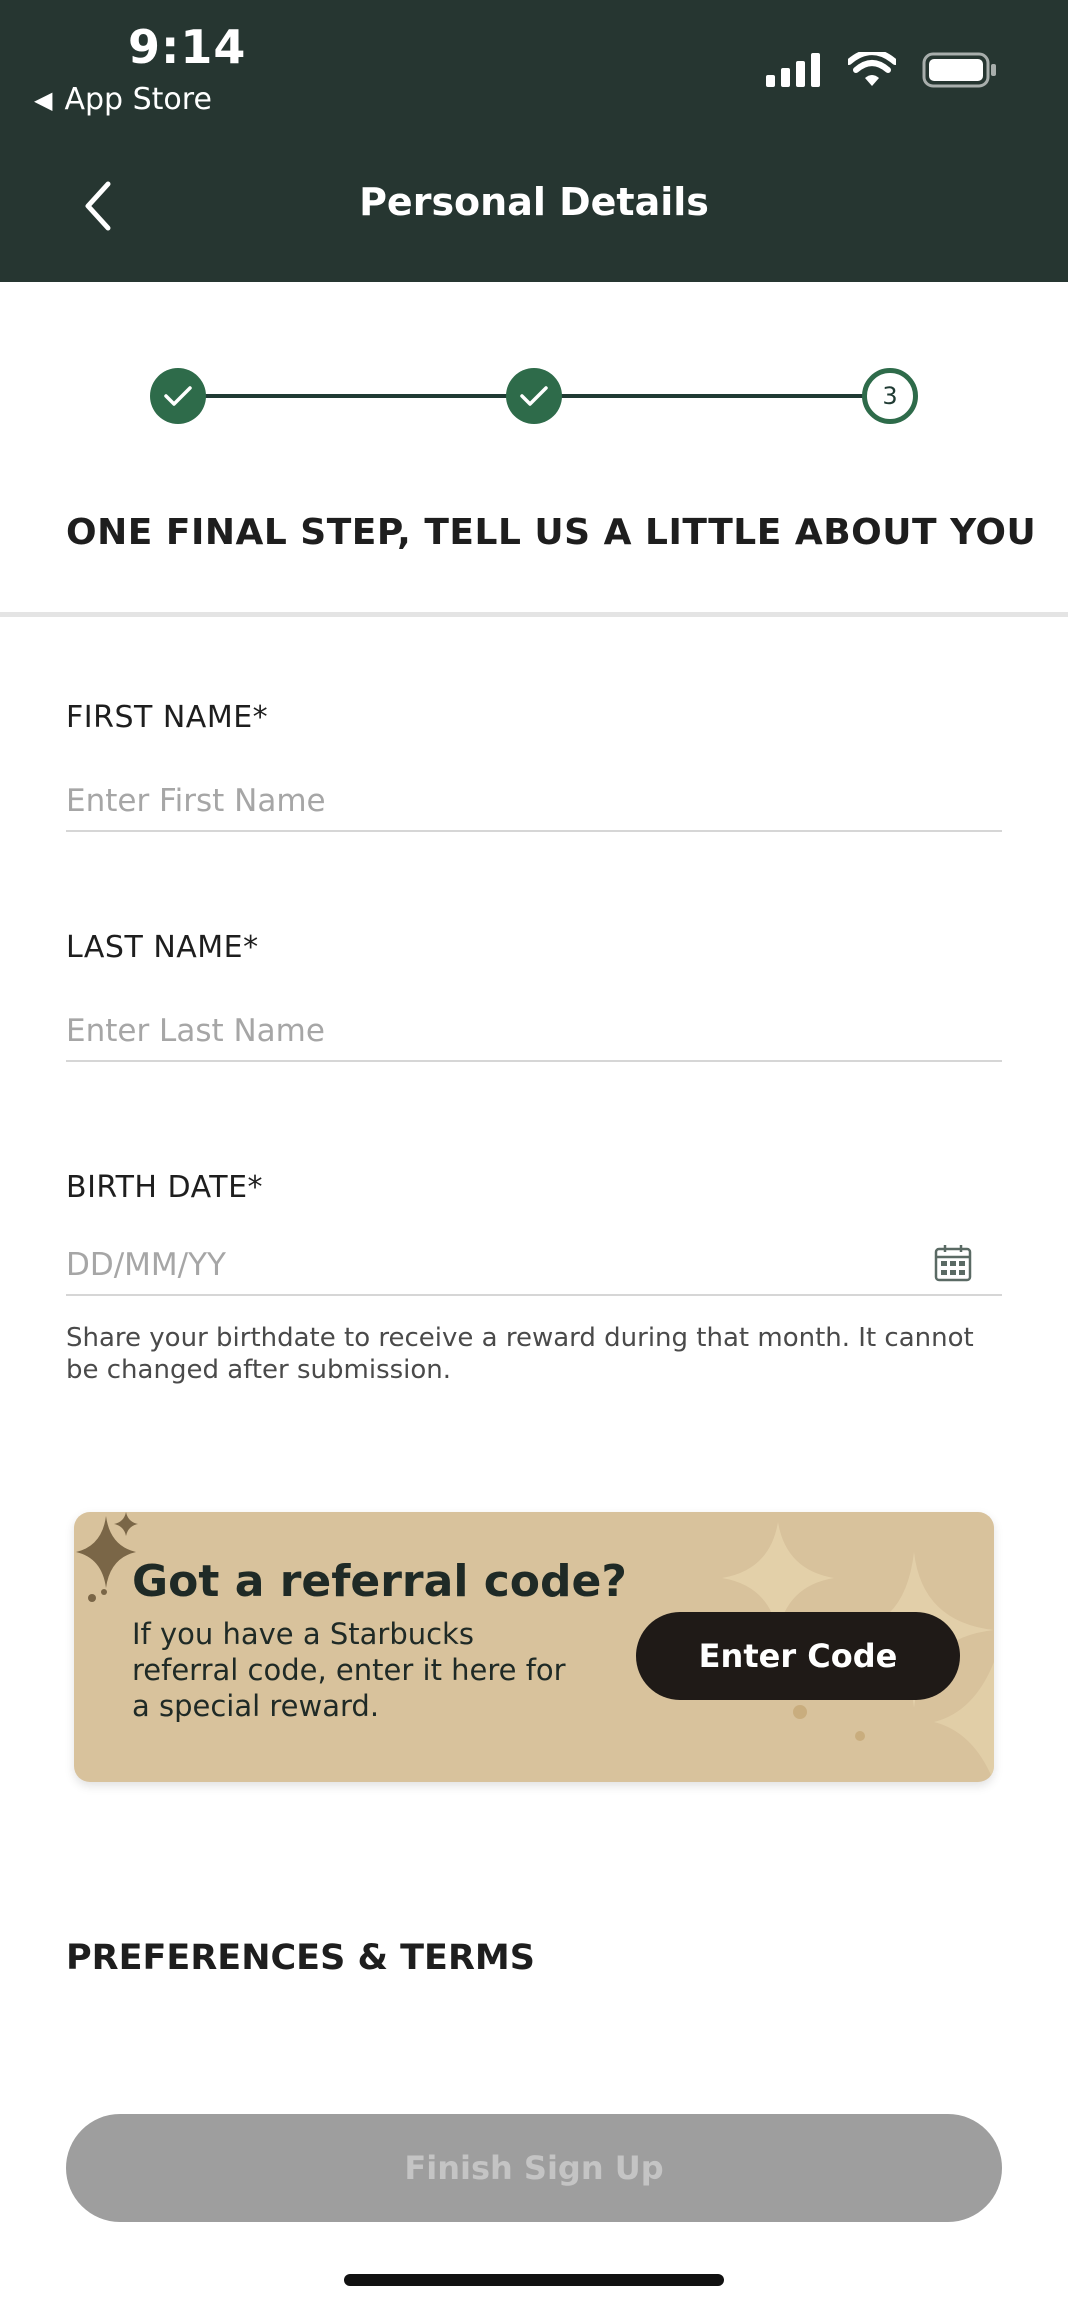 The image size is (1068, 2311). What do you see at coordinates (534, 614) in the screenshot?
I see `section-divider` at bounding box center [534, 614].